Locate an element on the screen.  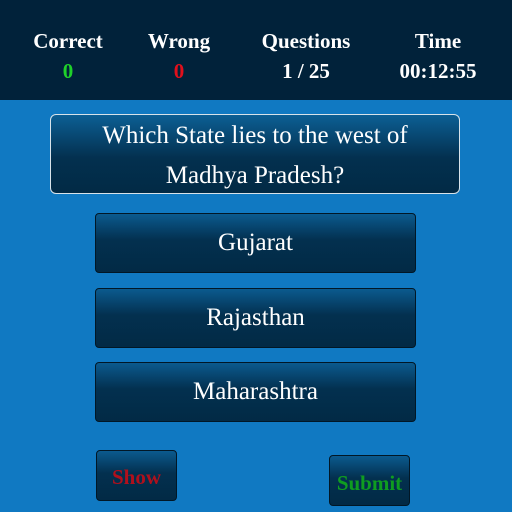
time-label: Time is located at coordinates (438, 41).